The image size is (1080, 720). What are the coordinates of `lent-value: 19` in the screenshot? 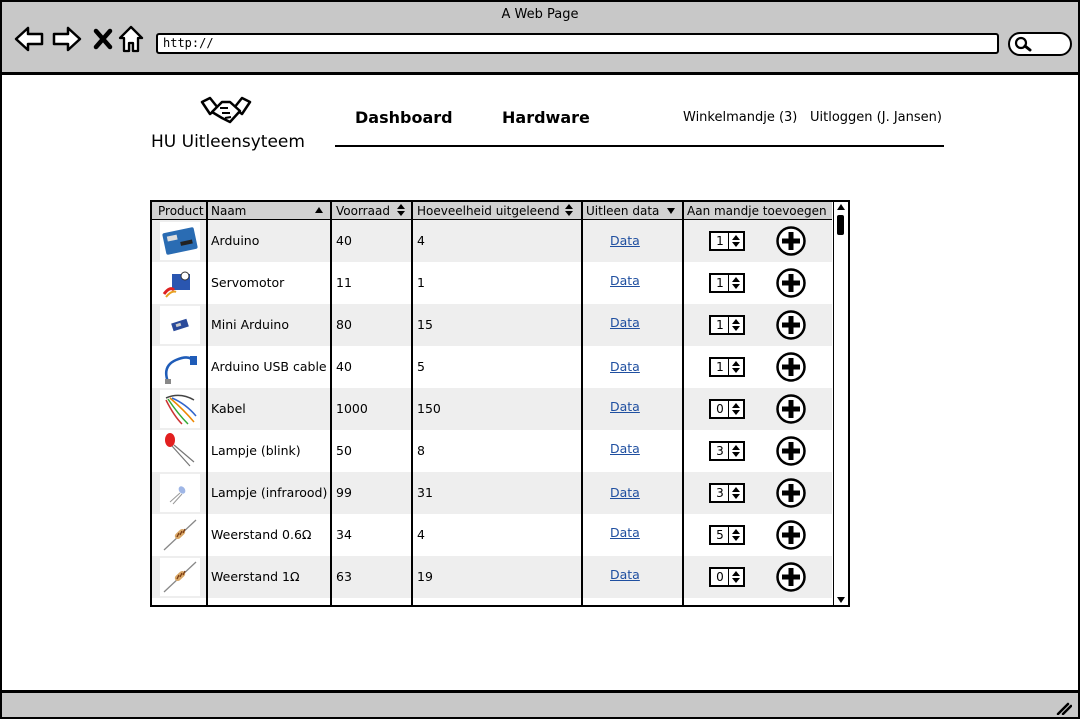 It's located at (425, 576).